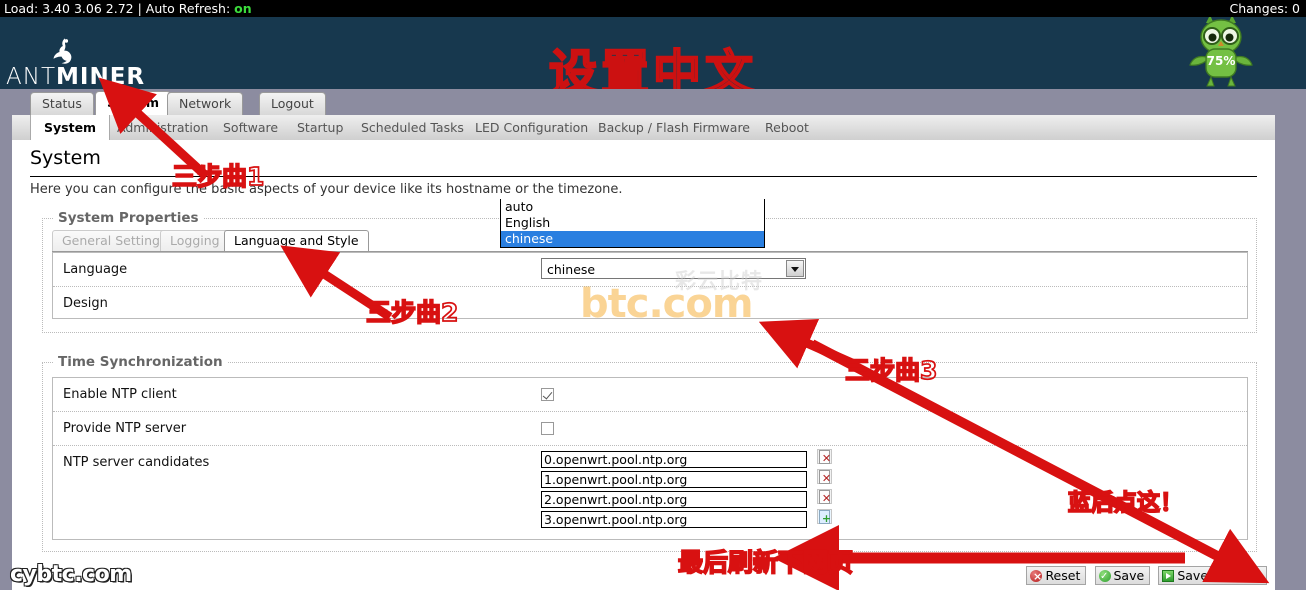  I want to click on provide-ntp-server-checkbox, so click(547, 428).